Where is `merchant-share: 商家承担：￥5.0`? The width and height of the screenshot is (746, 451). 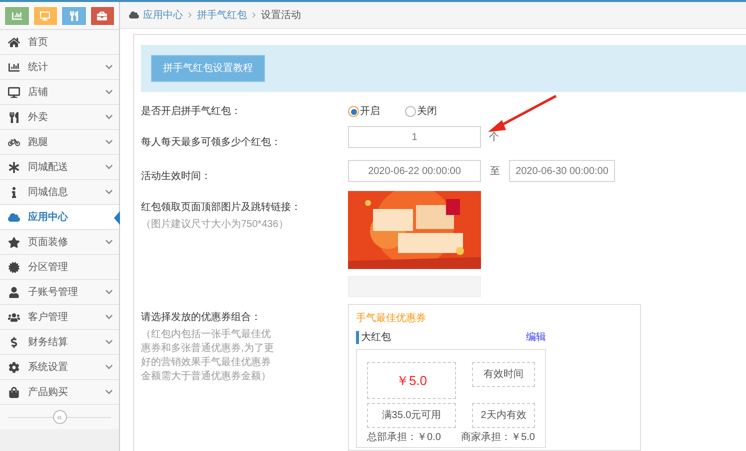
merchant-share: 商家承担：￥5.0 is located at coordinates (498, 437).